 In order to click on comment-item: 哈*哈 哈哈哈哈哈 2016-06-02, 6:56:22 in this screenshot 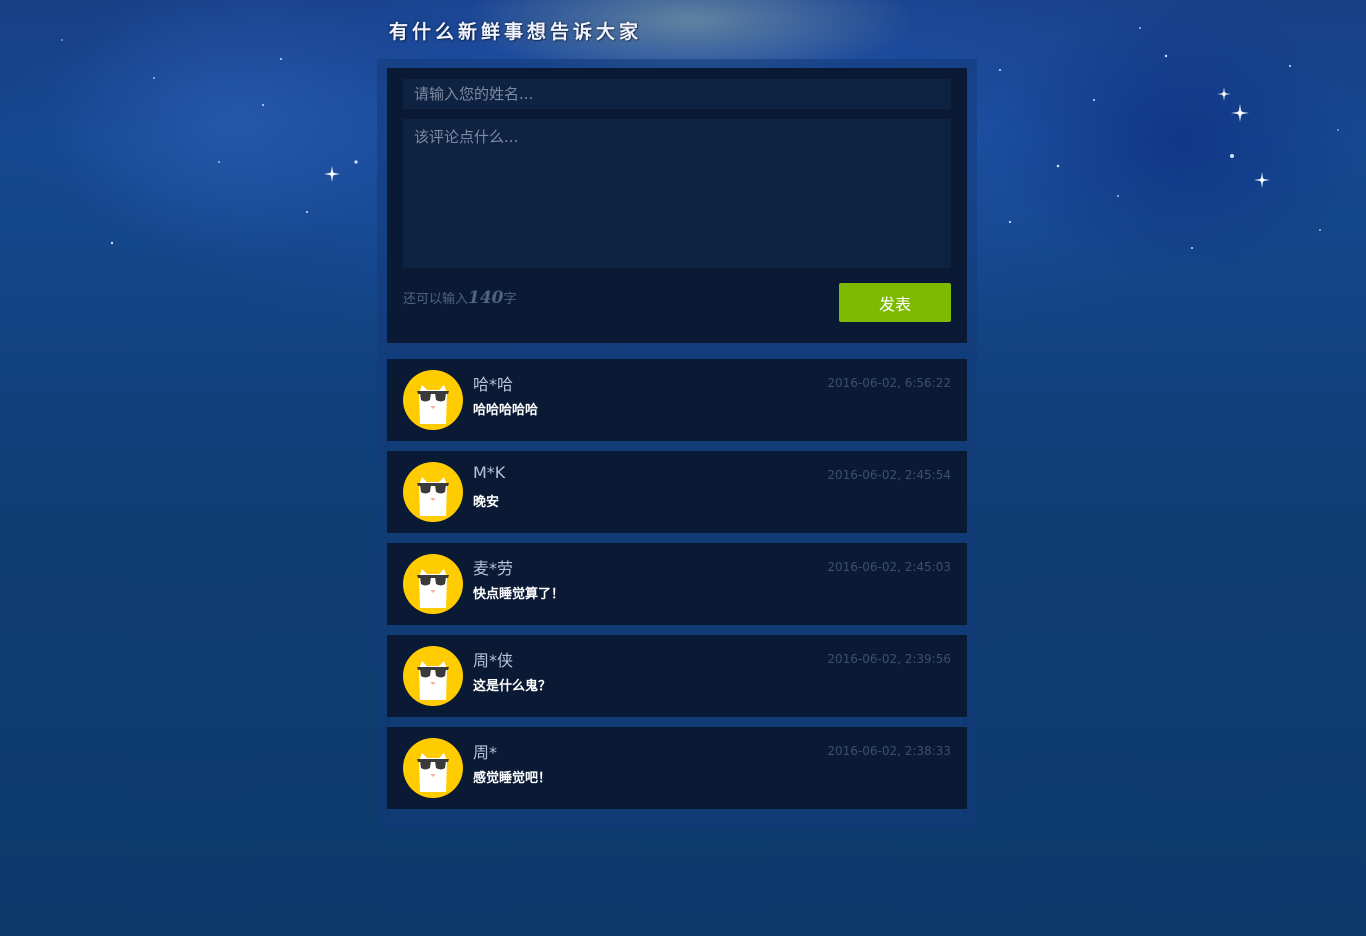, I will do `click(677, 400)`.